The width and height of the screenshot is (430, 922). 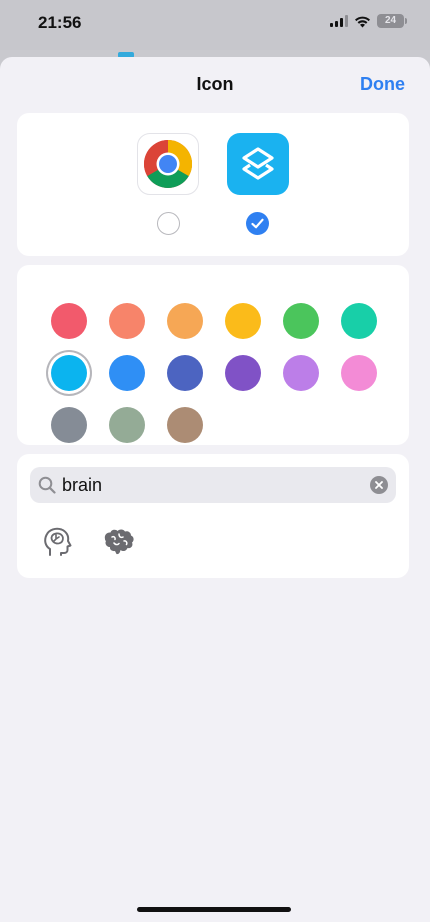 I want to click on icon-source-card, so click(x=213, y=184).